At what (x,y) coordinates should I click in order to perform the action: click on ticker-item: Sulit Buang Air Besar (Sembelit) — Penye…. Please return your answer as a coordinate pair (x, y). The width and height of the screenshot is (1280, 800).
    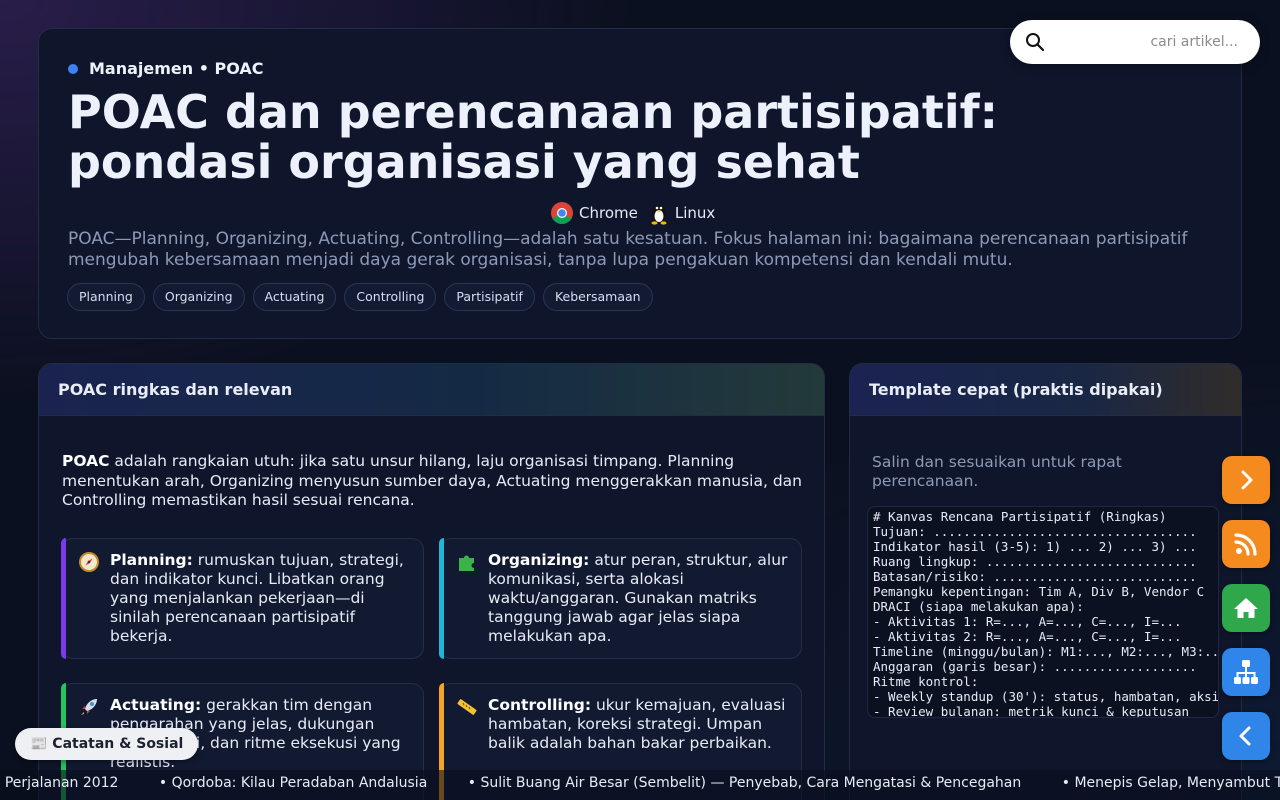
    Looking at the image, I should click on (744, 783).